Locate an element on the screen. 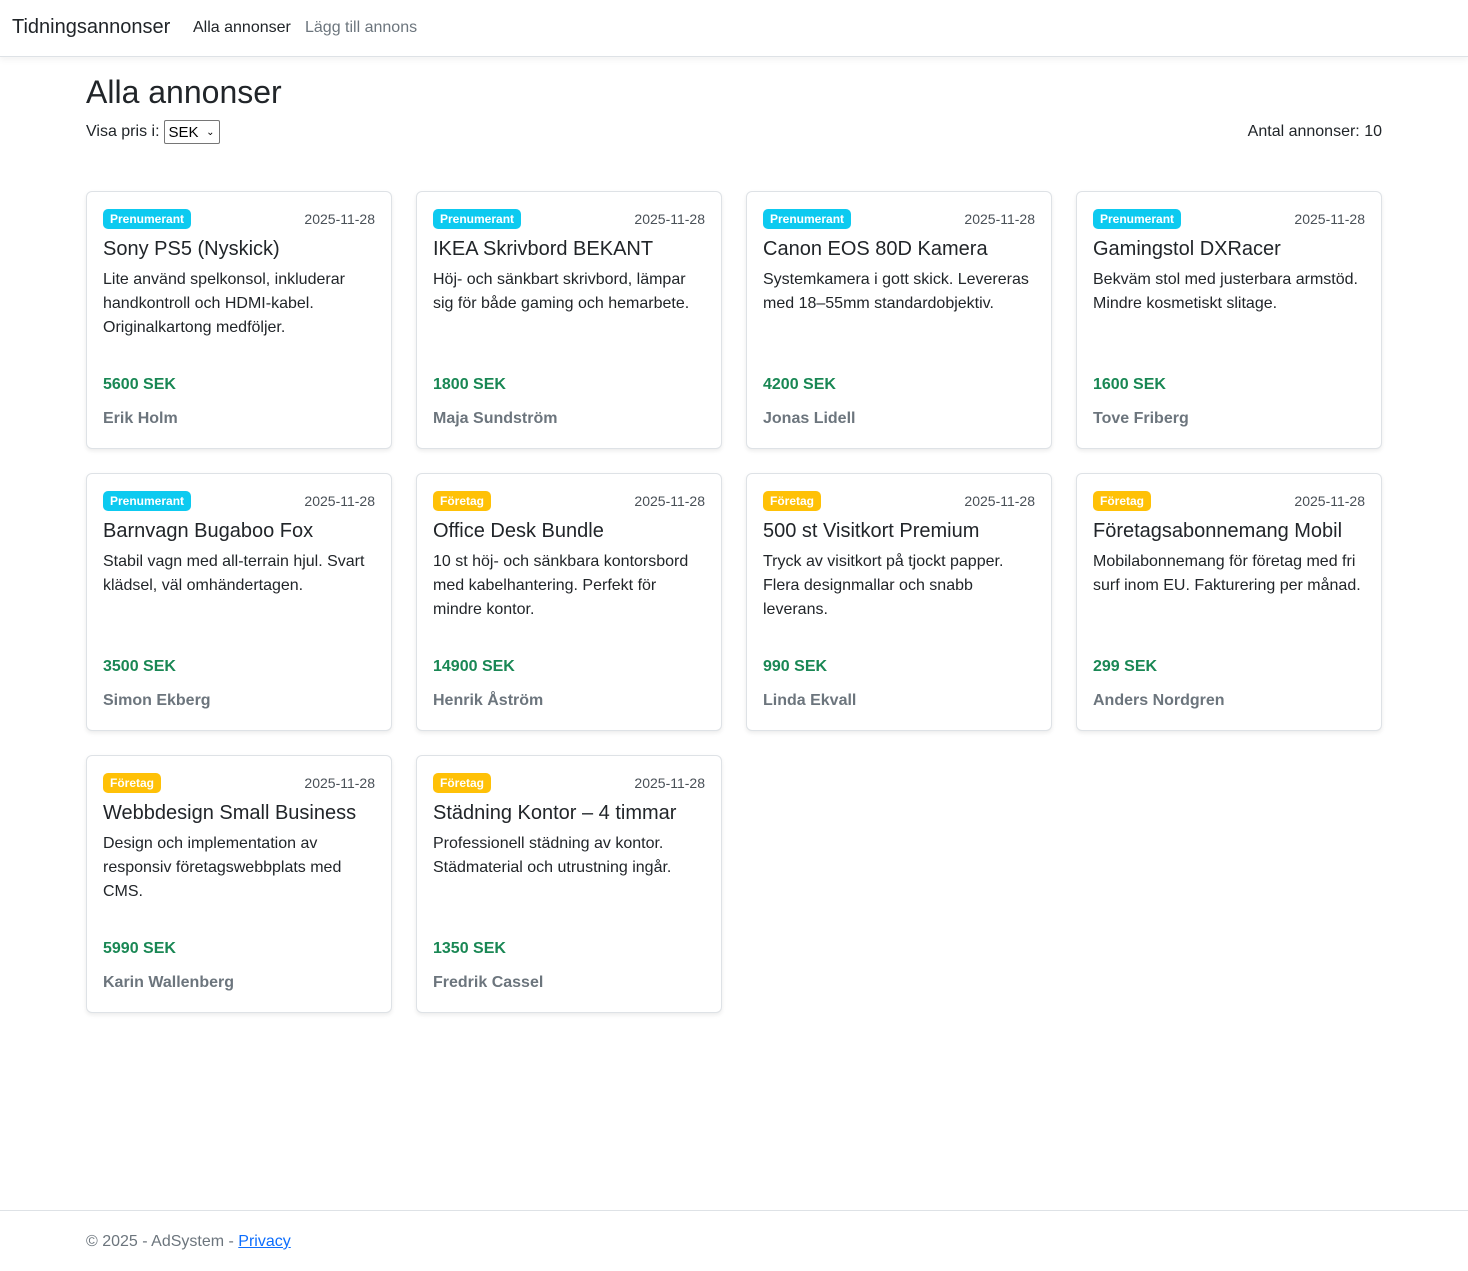 The height and width of the screenshot is (1271, 1468). ad-title: Gamingstol DXRacer is located at coordinates (1187, 249).